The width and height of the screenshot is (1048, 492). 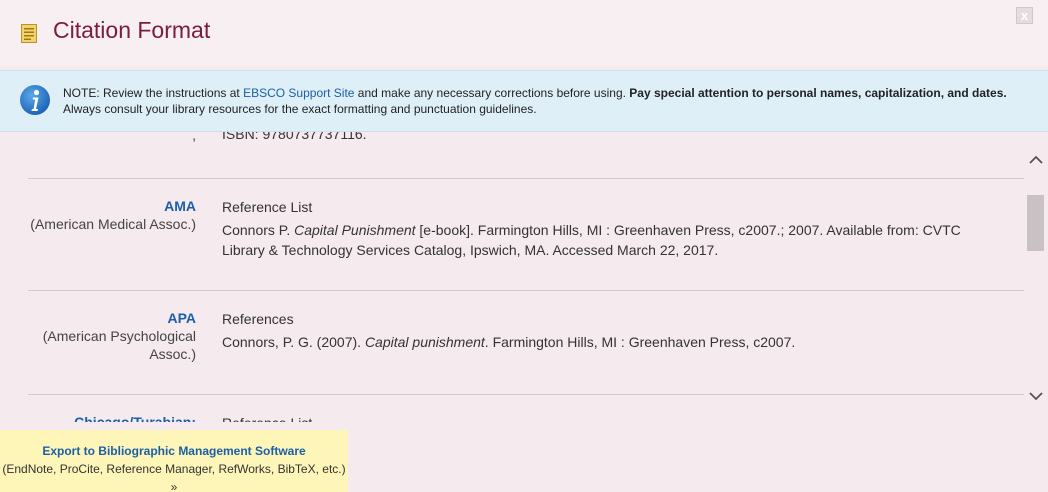 What do you see at coordinates (424, 342) in the screenshot?
I see `citation-title: Capital punishment` at bounding box center [424, 342].